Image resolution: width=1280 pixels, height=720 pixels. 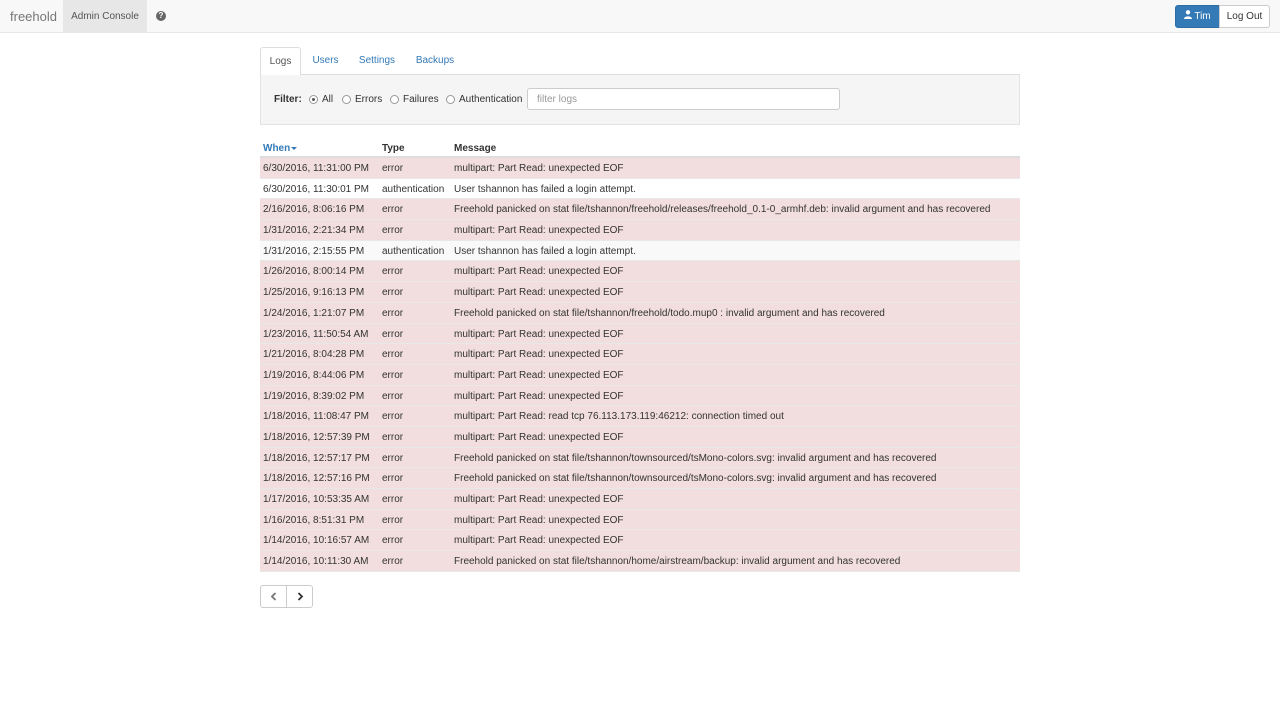 I want to click on tab-settings: Settings, so click(x=377, y=61).